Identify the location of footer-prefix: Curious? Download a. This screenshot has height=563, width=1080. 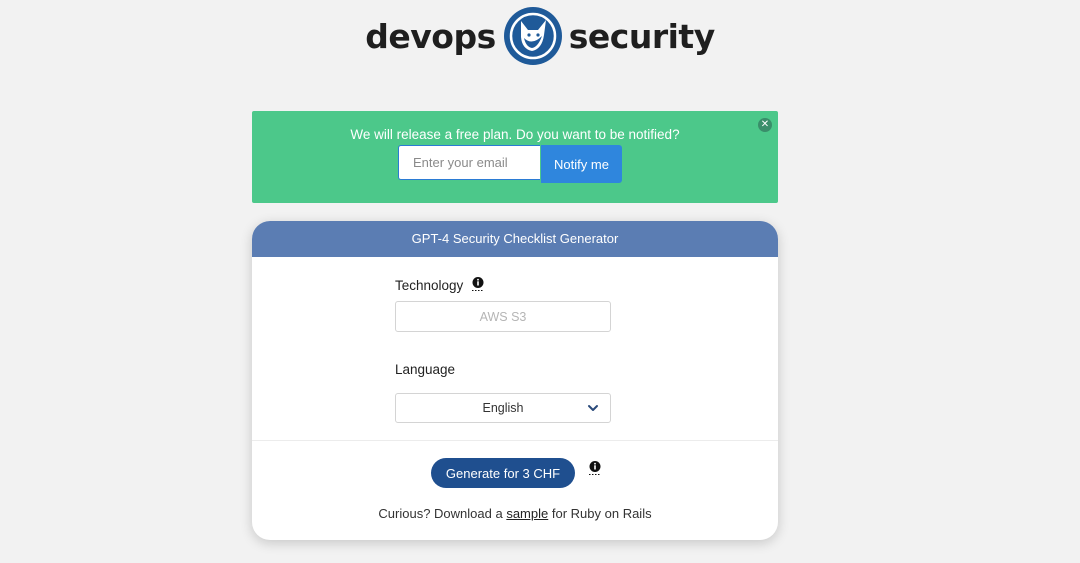
(440, 513).